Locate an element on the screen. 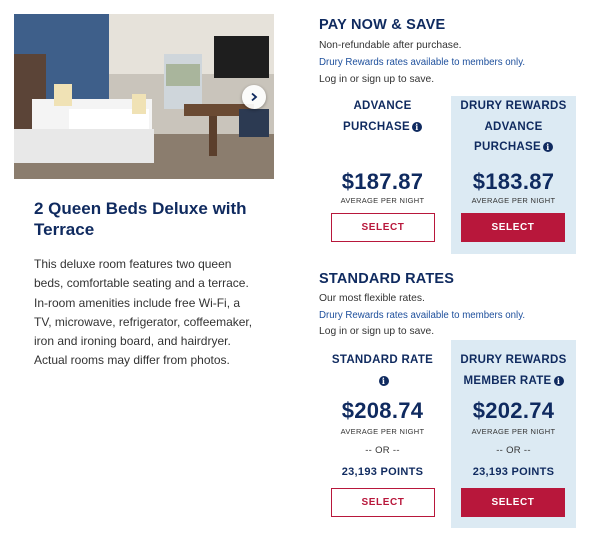 This screenshot has width=589, height=536. standard-rate-select-button: SELECT is located at coordinates (383, 502).